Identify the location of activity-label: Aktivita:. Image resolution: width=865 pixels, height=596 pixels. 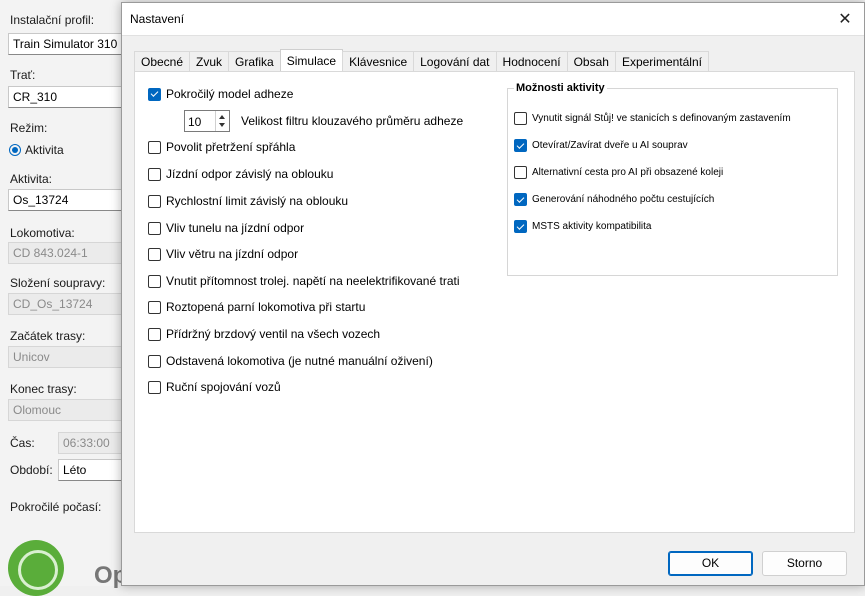
(31, 179).